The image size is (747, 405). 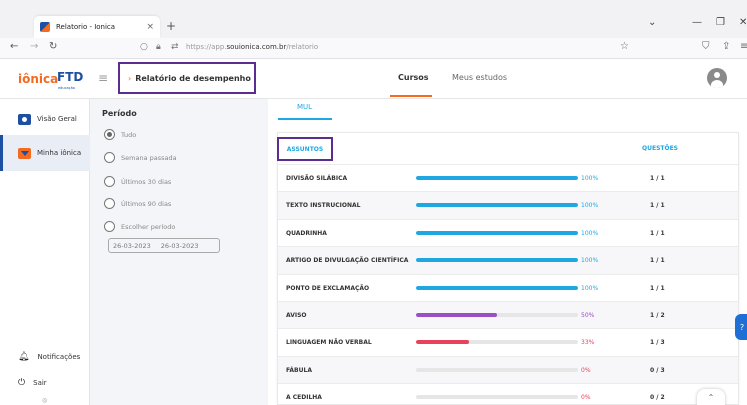 I want to click on sidebar-collapse-icon: ◎, so click(x=44, y=400).